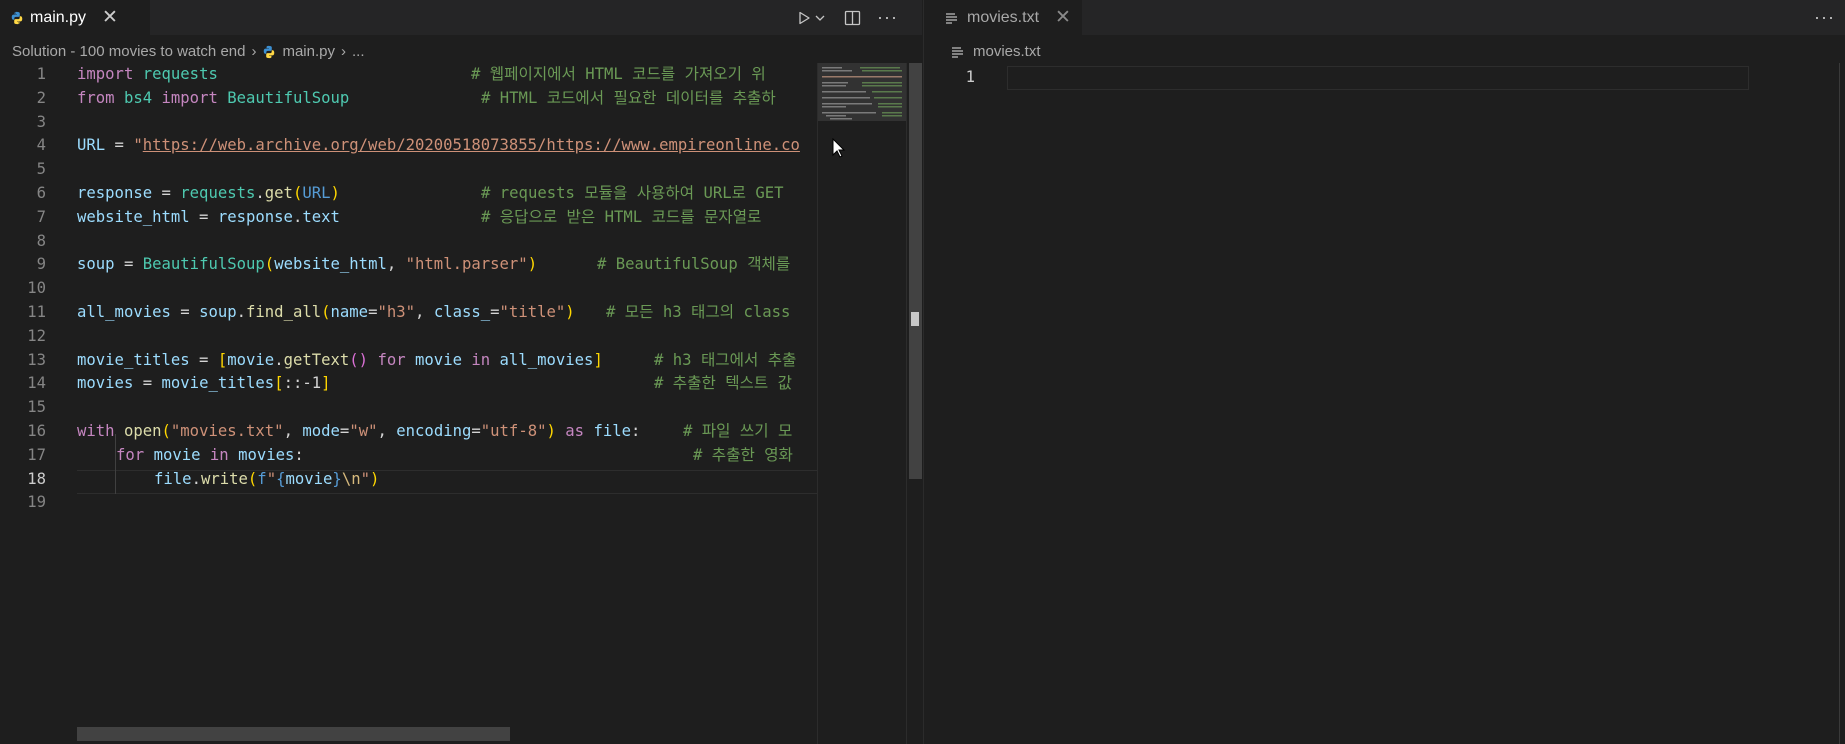 The image size is (1845, 744). I want to click on scrollbar-thumb, so click(915, 271).